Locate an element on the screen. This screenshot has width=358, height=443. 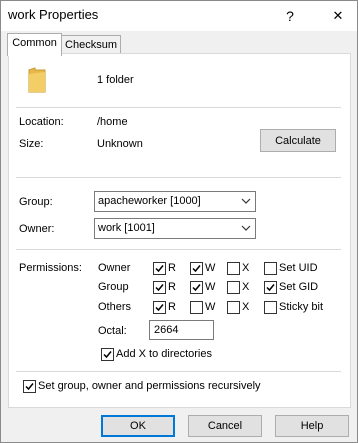
tab-checksum-label: Checksum is located at coordinates (91, 45).